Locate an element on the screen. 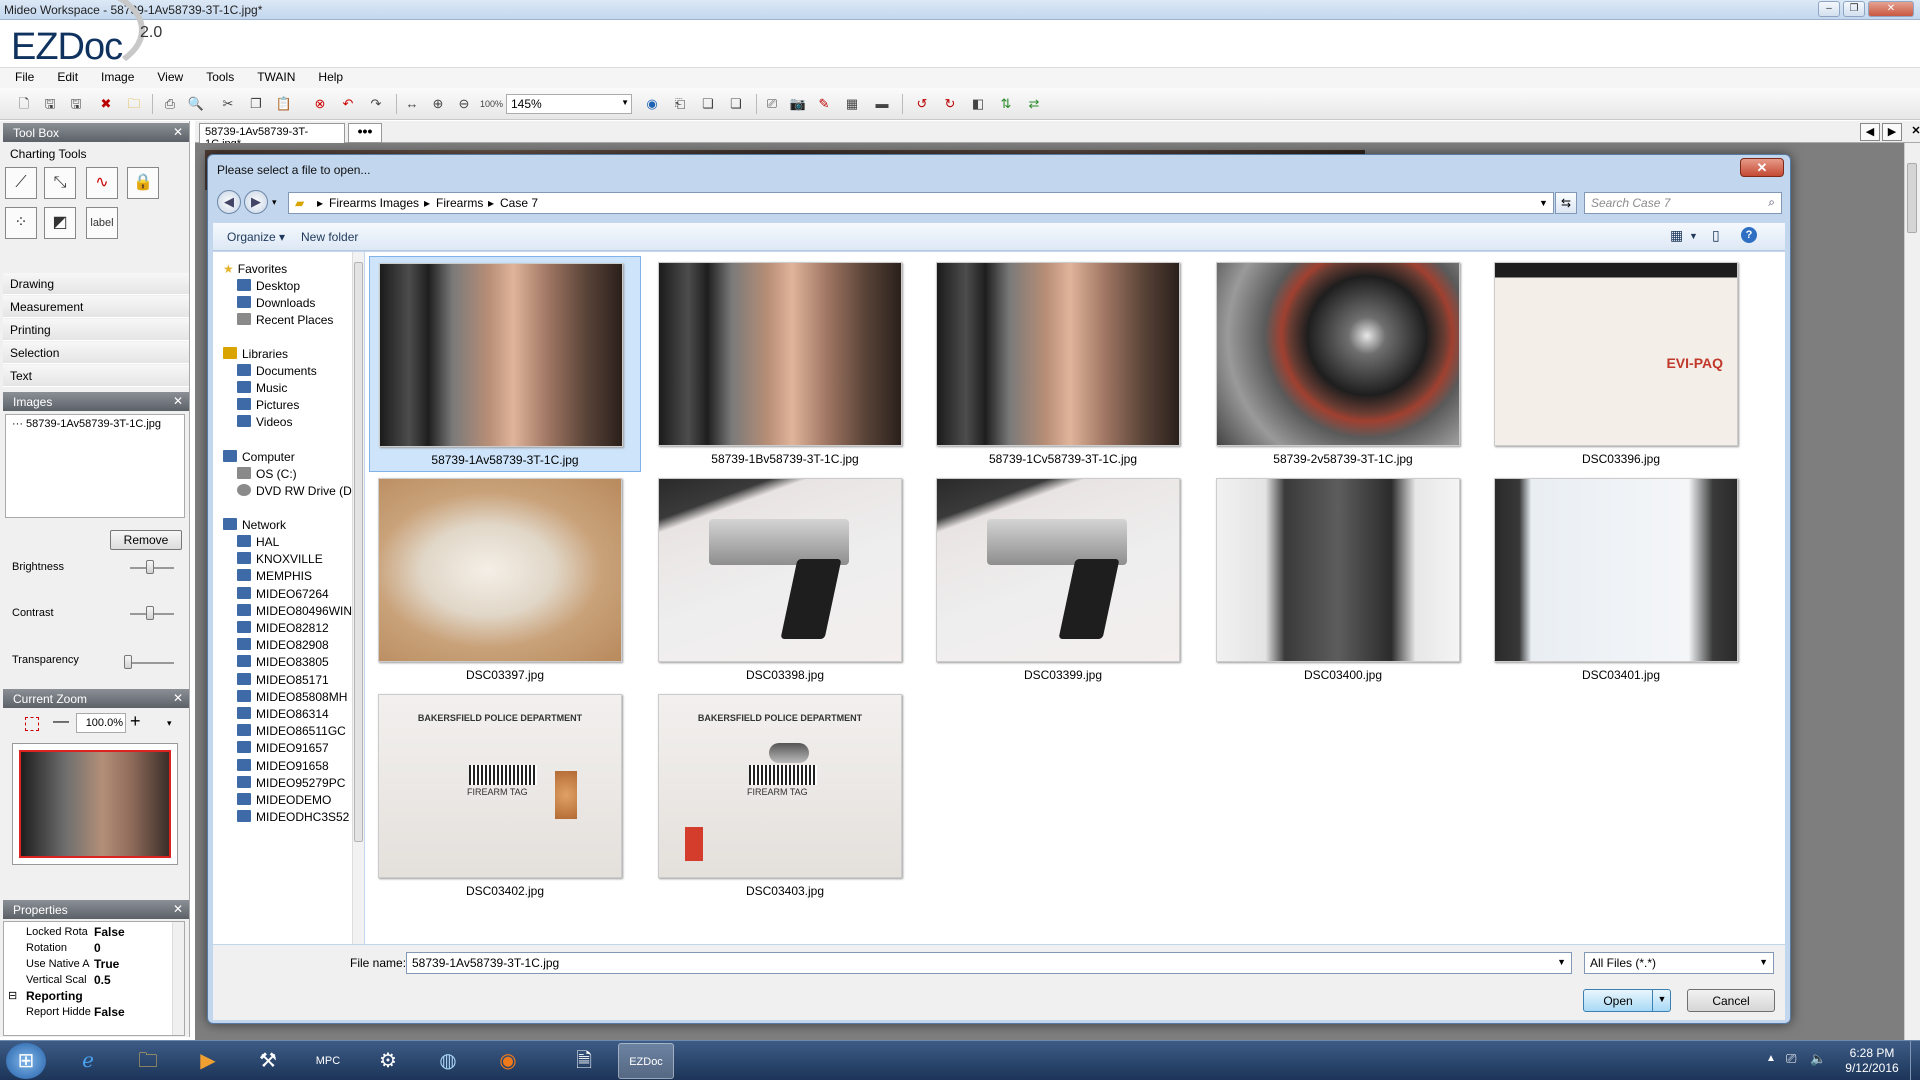 The height and width of the screenshot is (1080, 1920). clock: 6:28 PM 9/12/2016 is located at coordinates (1872, 1061).